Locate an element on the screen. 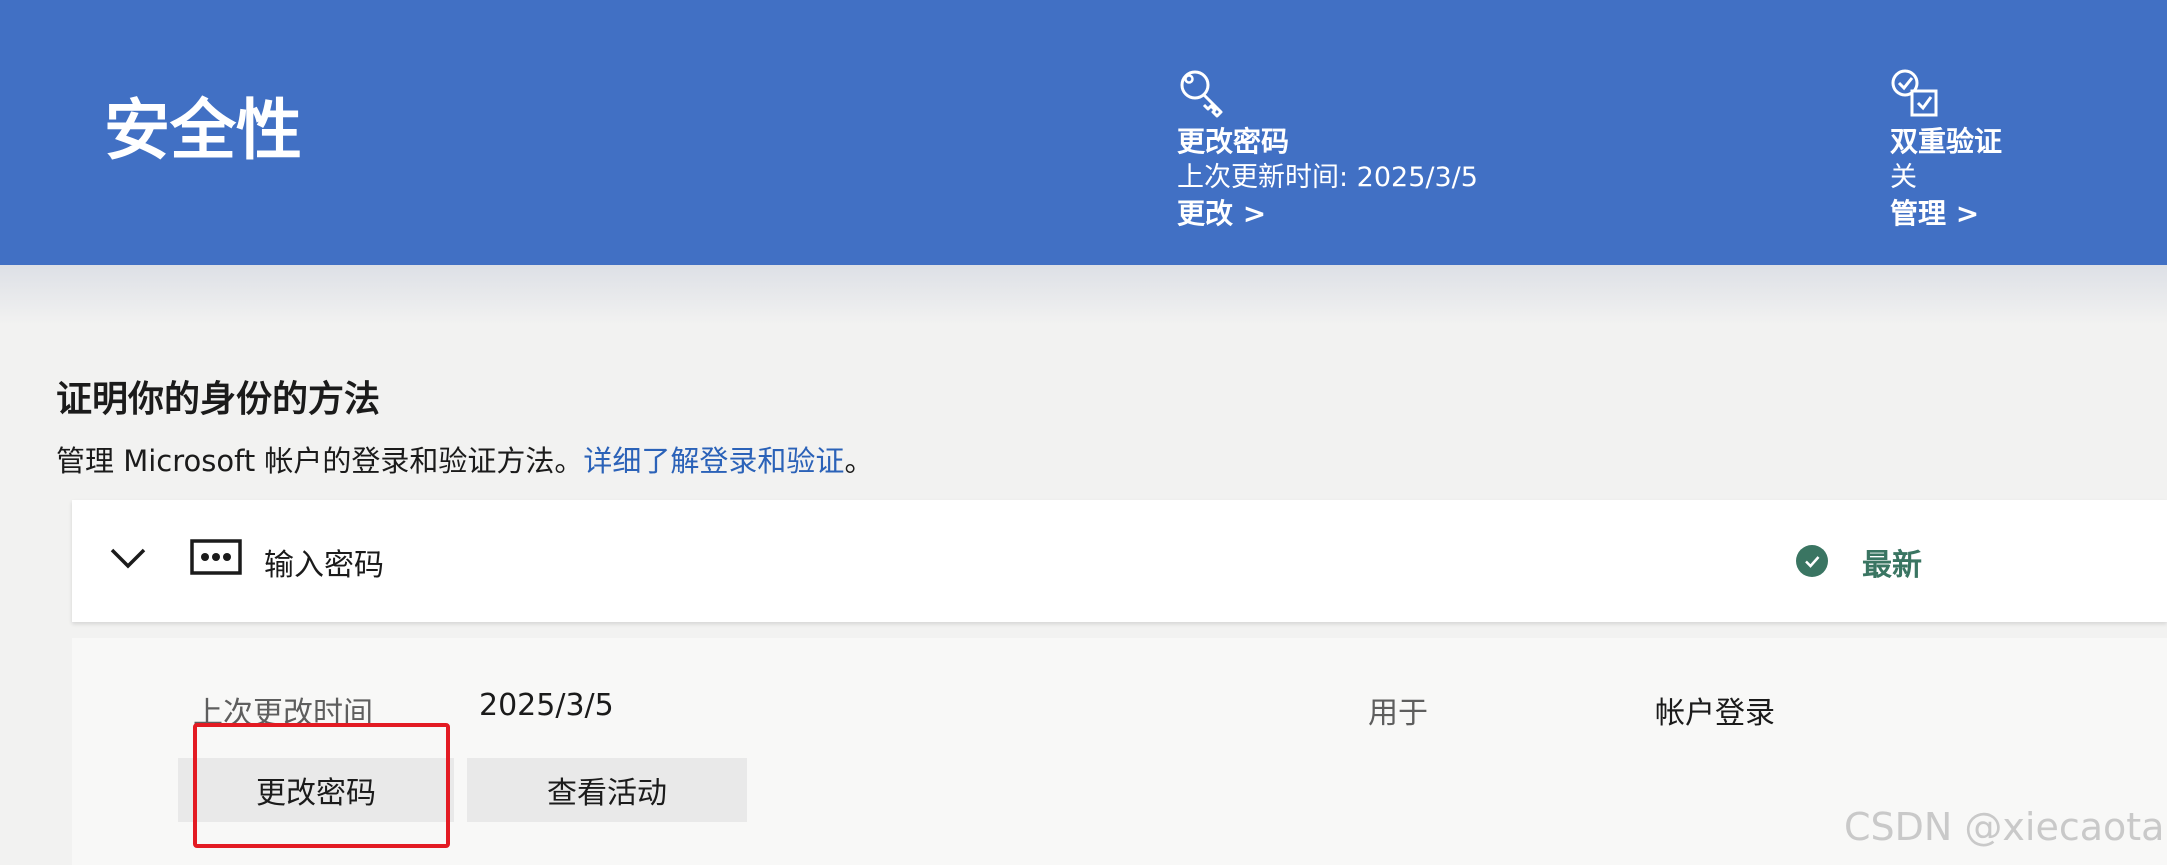  chevron-down-icon is located at coordinates (128, 558).